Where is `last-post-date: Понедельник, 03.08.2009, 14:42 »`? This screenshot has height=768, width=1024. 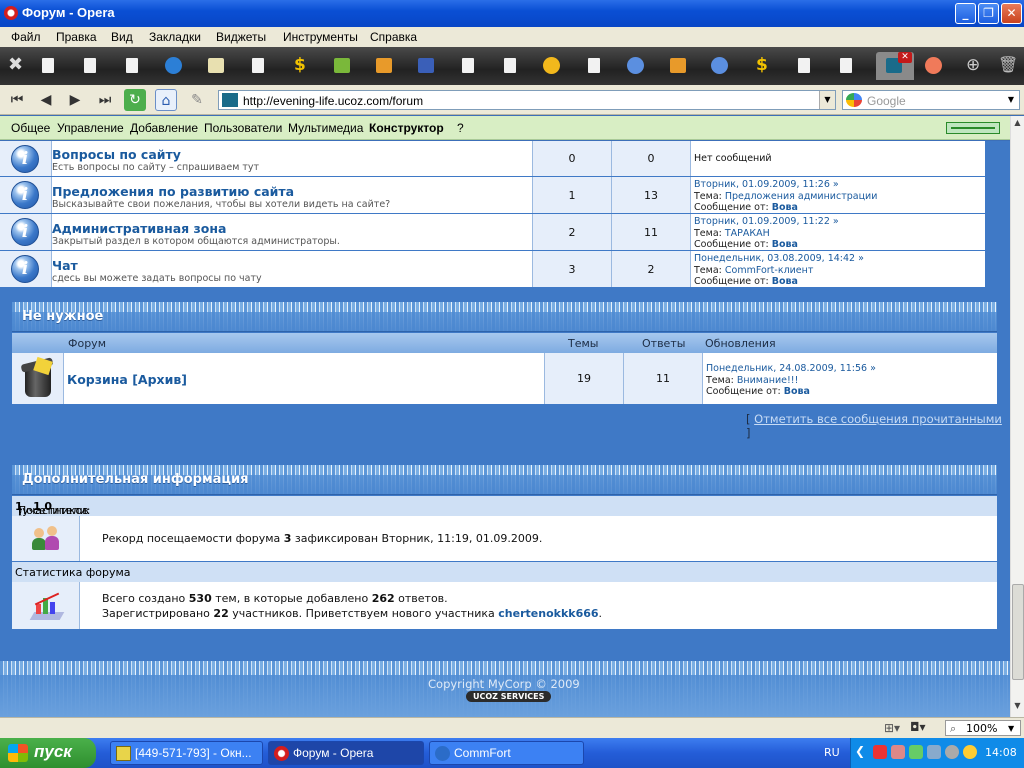
last-post-date: Понедельник, 03.08.2009, 14:42 » is located at coordinates (779, 258).